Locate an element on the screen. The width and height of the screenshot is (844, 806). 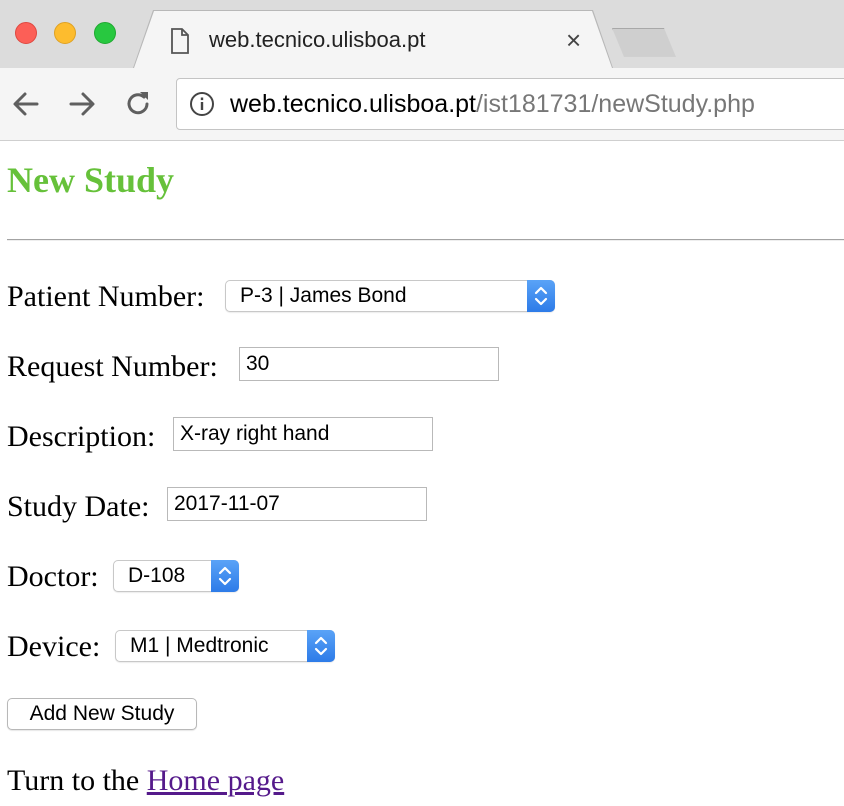
forward-arrow-icon is located at coordinates (82, 104).